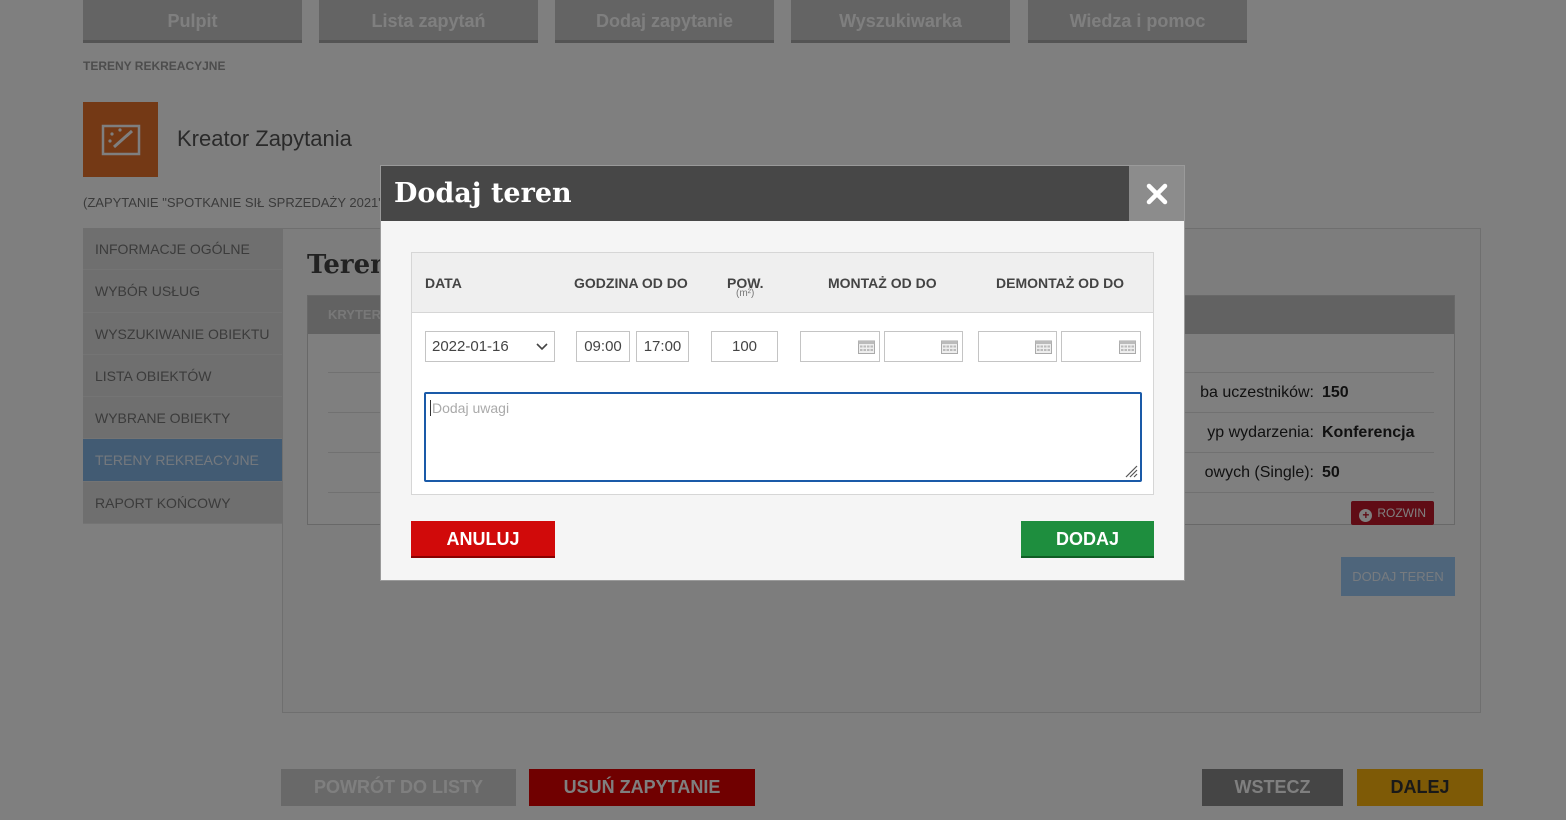 The width and height of the screenshot is (1566, 820). Describe the element at coordinates (662, 346) in the screenshot. I see `time-to-input: 17:00` at that location.